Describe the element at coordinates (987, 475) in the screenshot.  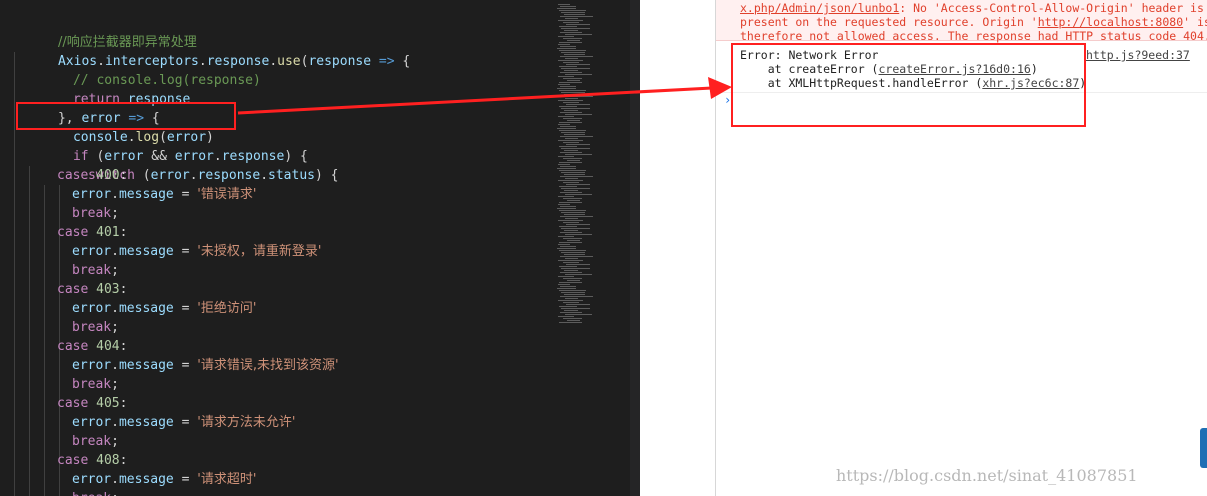
I see `watermark: https://blog.csdn.net/sinat_41087851` at that location.